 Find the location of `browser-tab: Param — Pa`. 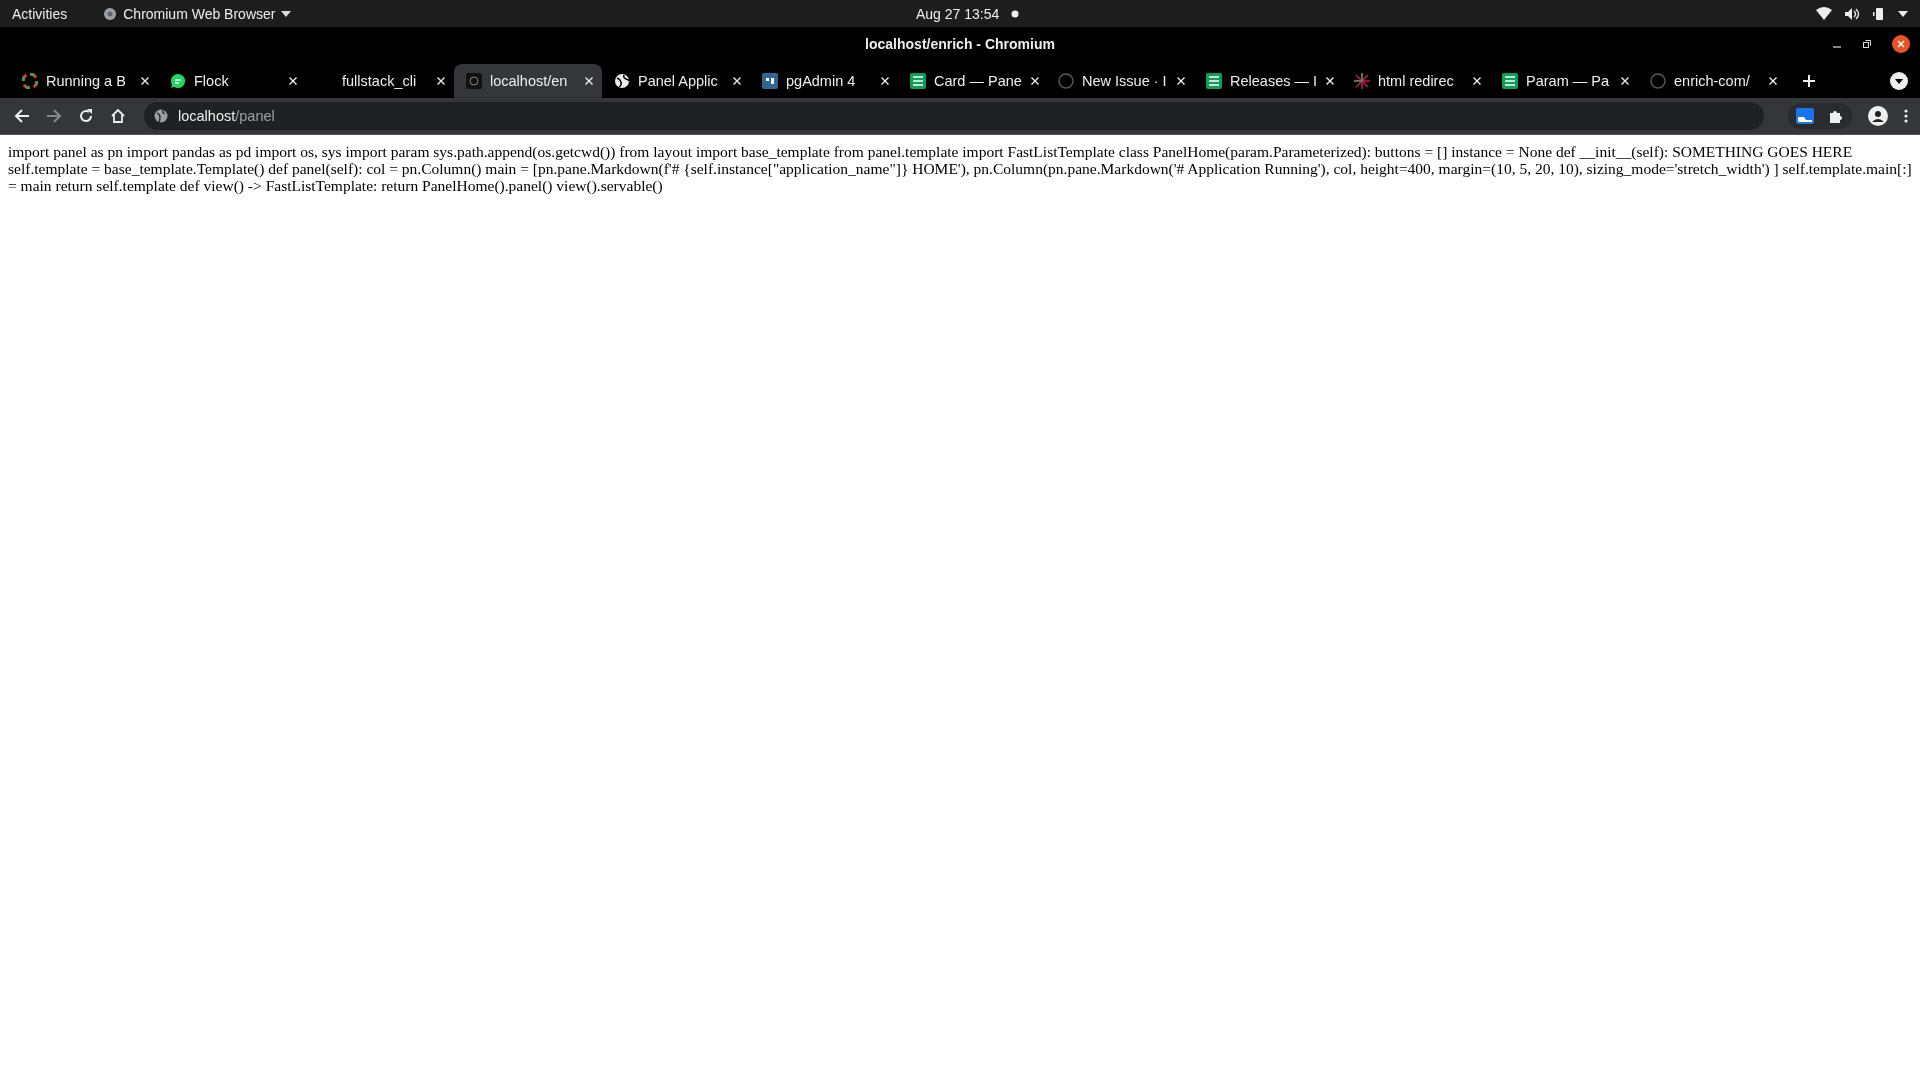

browser-tab: Param — Pa is located at coordinates (1564, 81).